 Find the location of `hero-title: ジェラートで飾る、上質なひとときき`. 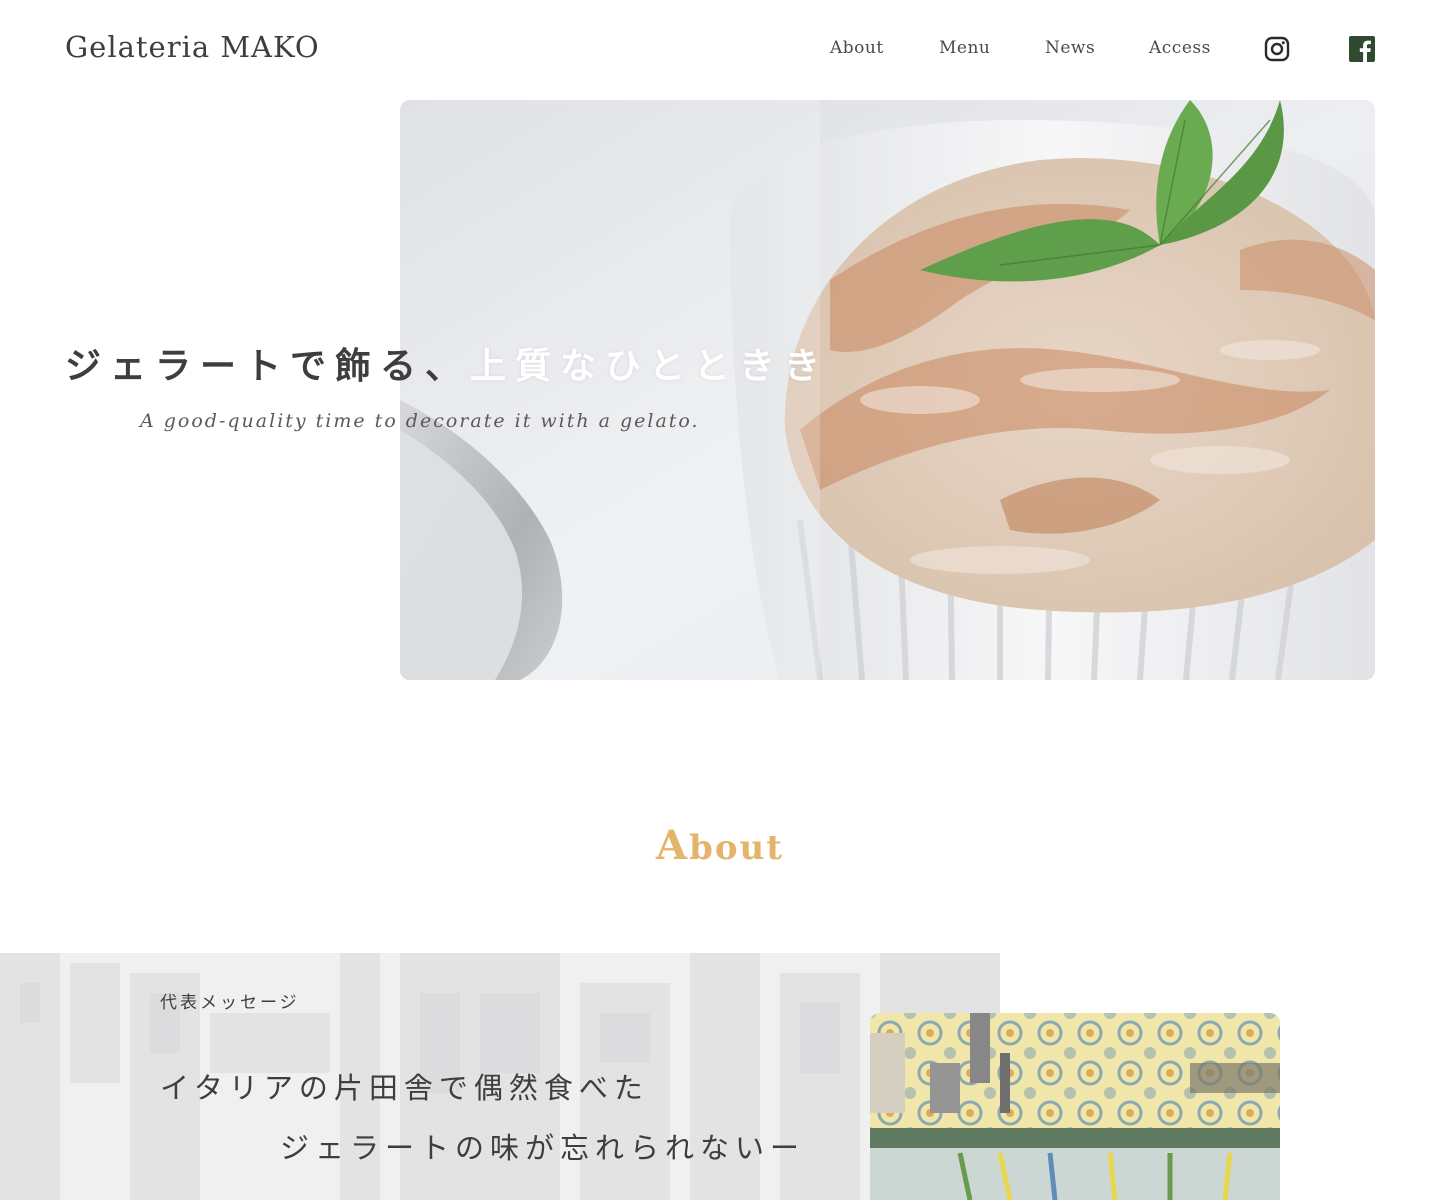

hero-title: ジェラートで飾る、上質なひとときき is located at coordinates (515, 363).